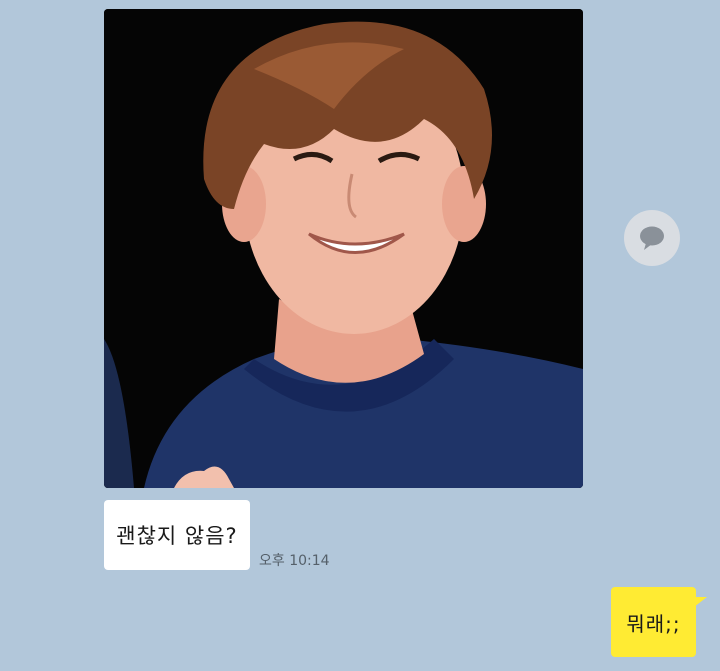 The width and height of the screenshot is (720, 671). I want to click on message-timestamp: 오후 10:14, so click(294, 561).